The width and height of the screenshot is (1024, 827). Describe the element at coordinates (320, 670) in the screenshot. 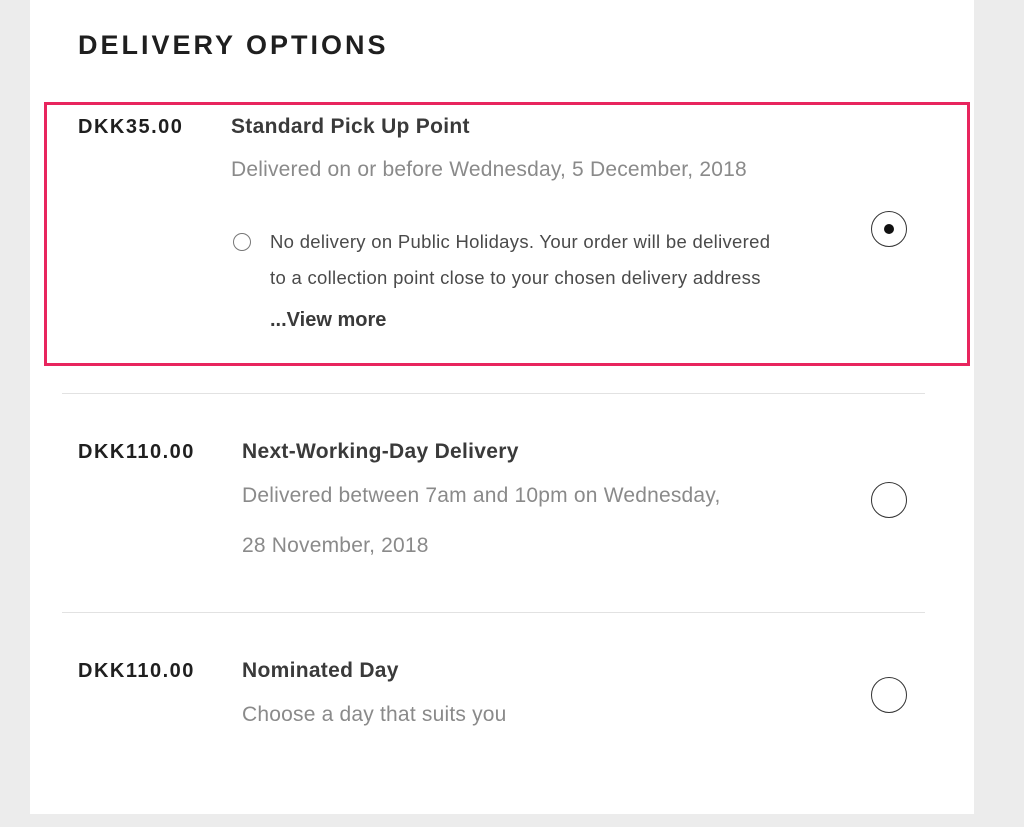

I see `option-name: Nominated Day` at that location.